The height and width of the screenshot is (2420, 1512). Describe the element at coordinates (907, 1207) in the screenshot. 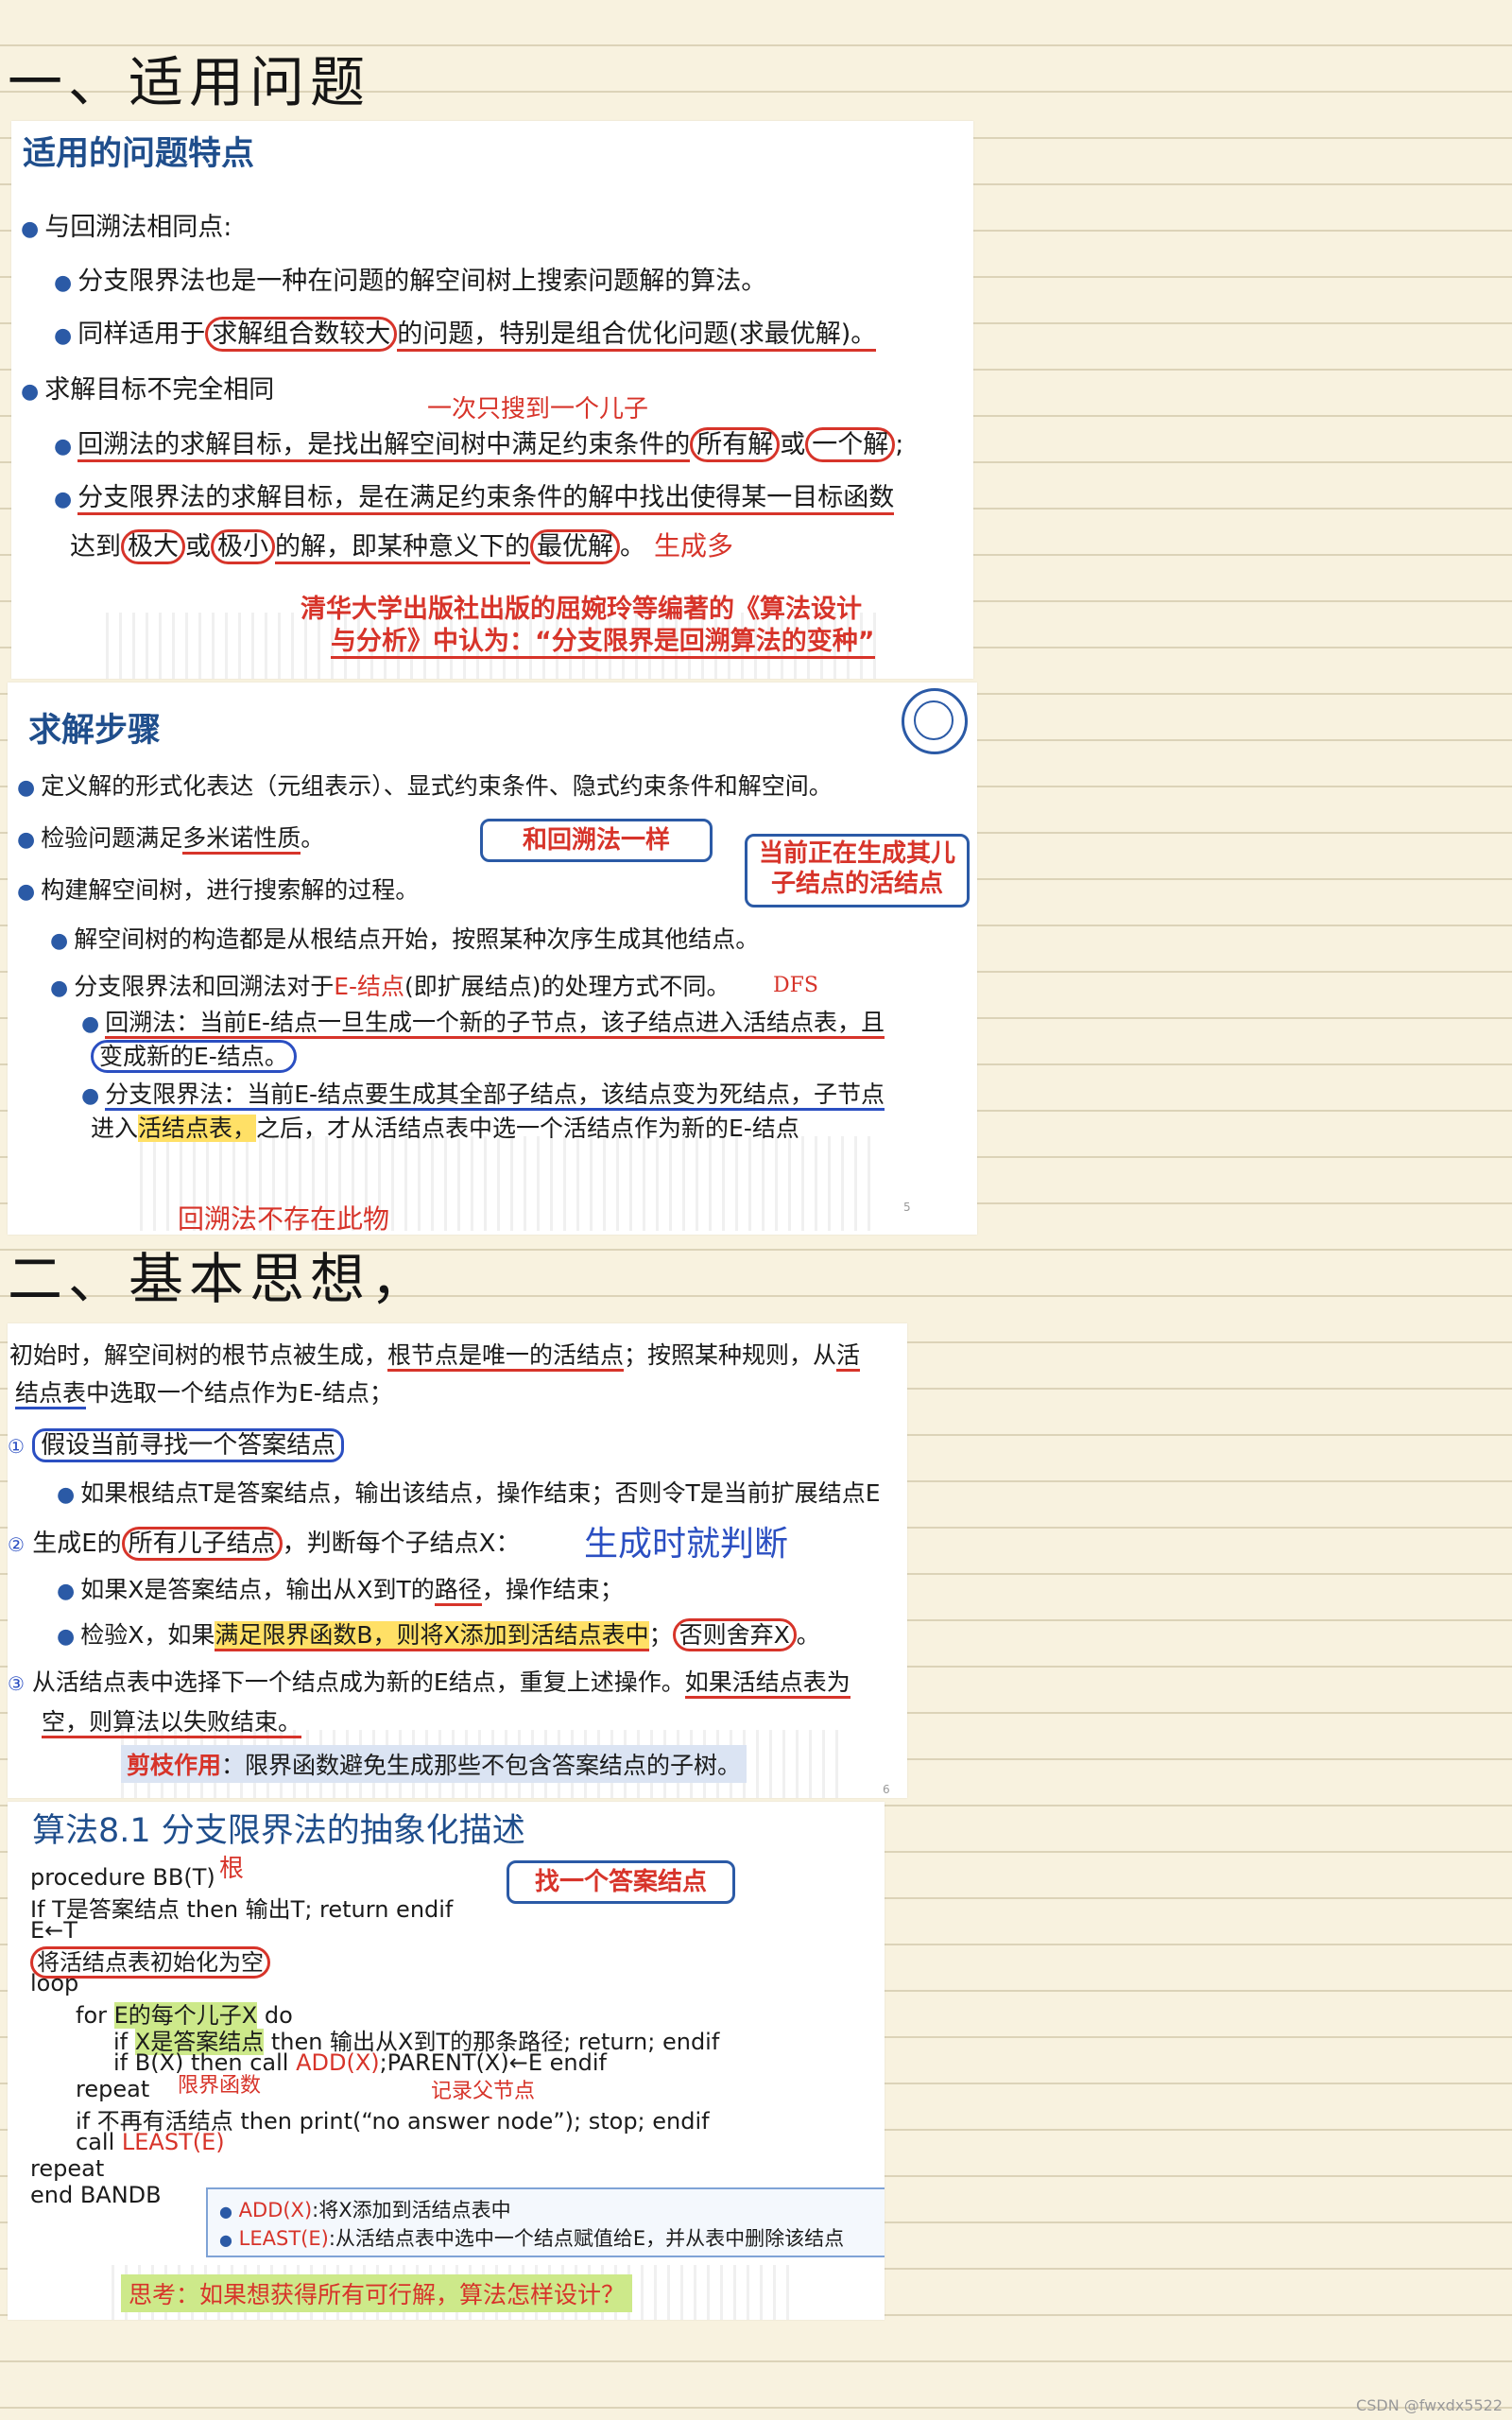

I see `page-number: 5` at that location.